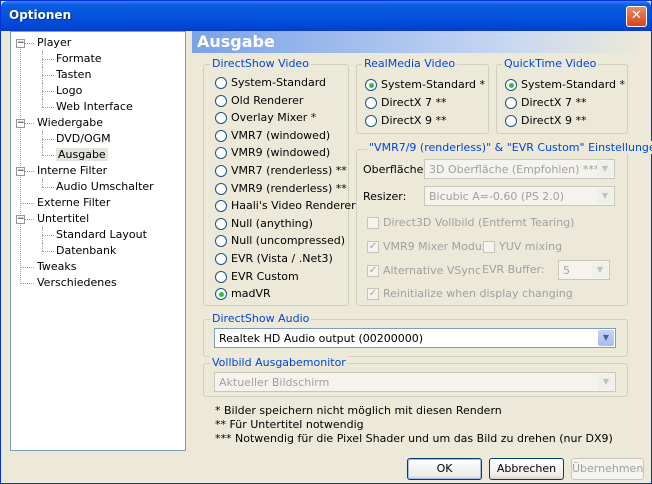 The image size is (652, 484). What do you see at coordinates (261, 318) in the screenshot?
I see `directshow-audio-label: DirectShow Audio` at bounding box center [261, 318].